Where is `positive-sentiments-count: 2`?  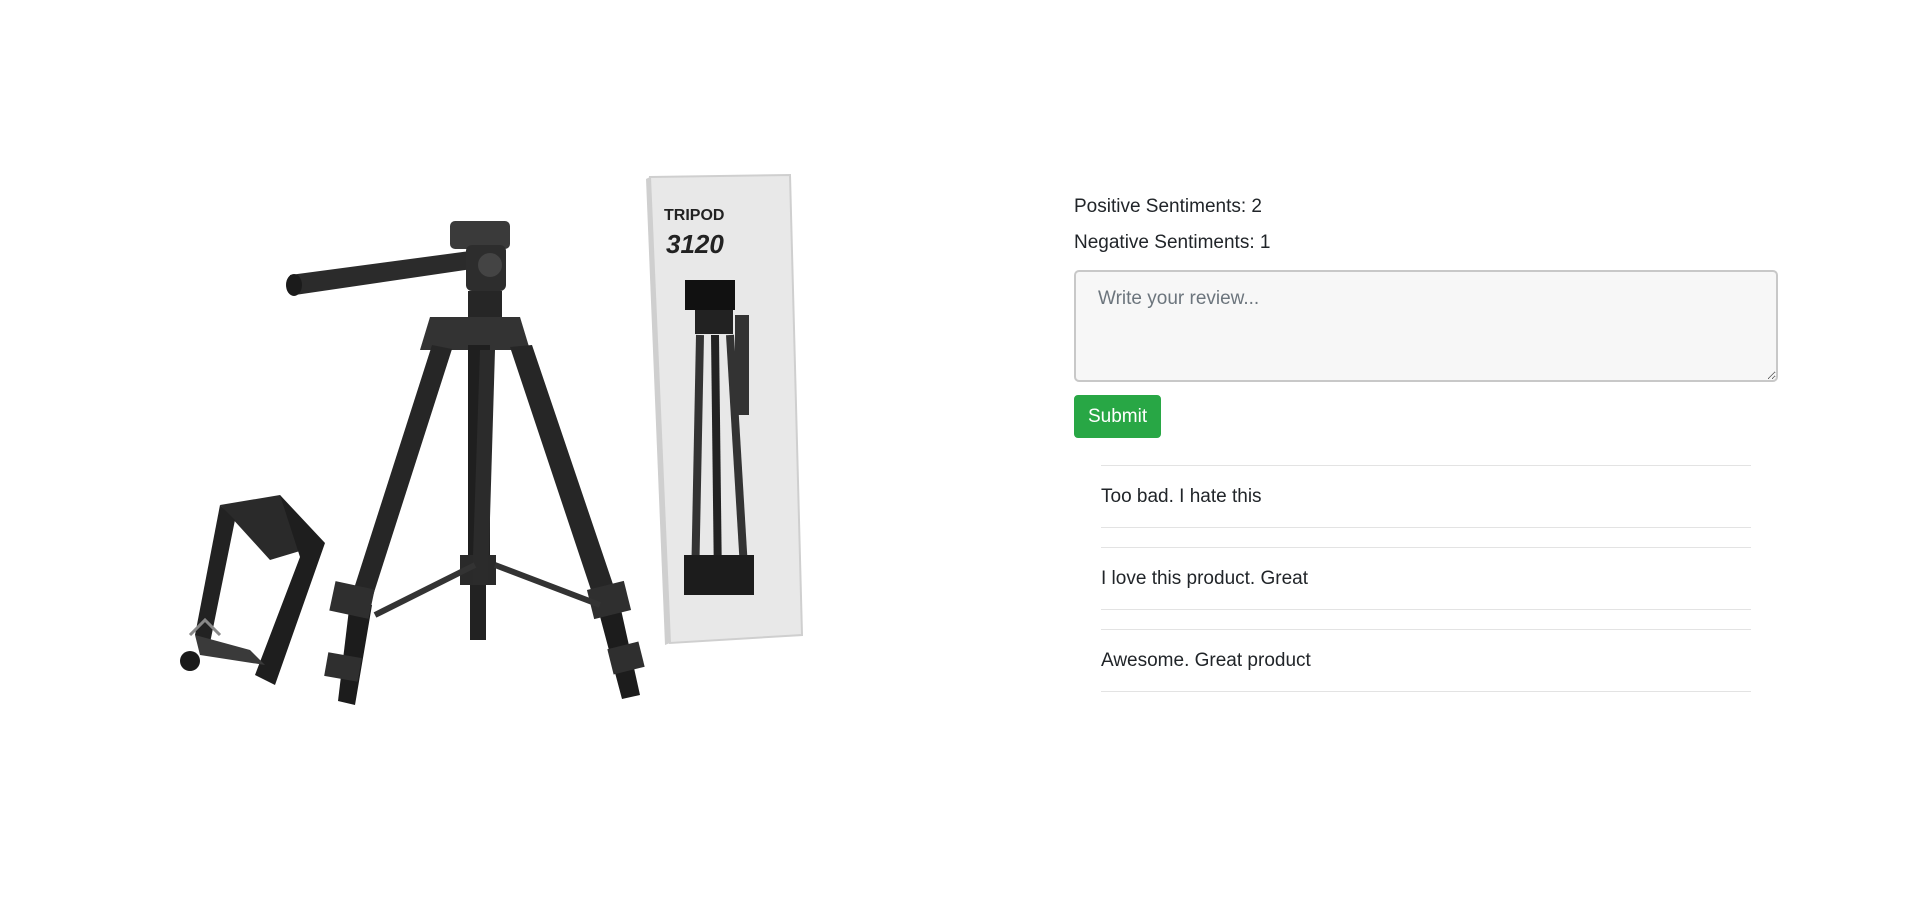
positive-sentiments-count: 2 is located at coordinates (1256, 206).